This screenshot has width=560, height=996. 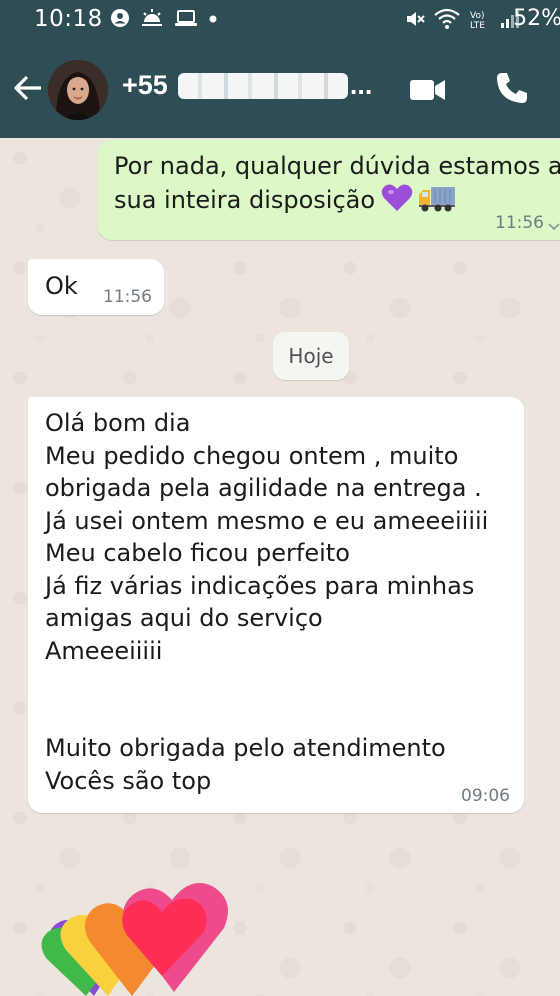 What do you see at coordinates (28, 88) in the screenshot?
I see `back-arrow-icon` at bounding box center [28, 88].